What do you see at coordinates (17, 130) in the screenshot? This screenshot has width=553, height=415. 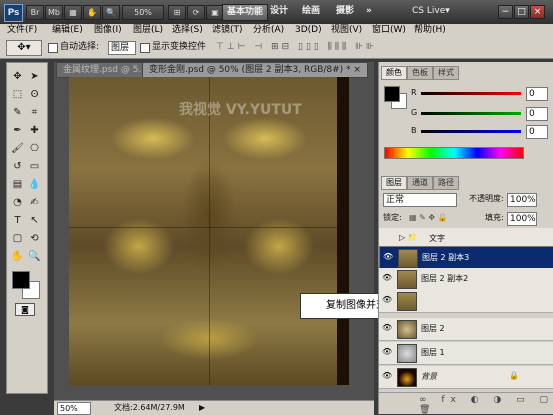 I see `eyedropper-icon: ✒` at bounding box center [17, 130].